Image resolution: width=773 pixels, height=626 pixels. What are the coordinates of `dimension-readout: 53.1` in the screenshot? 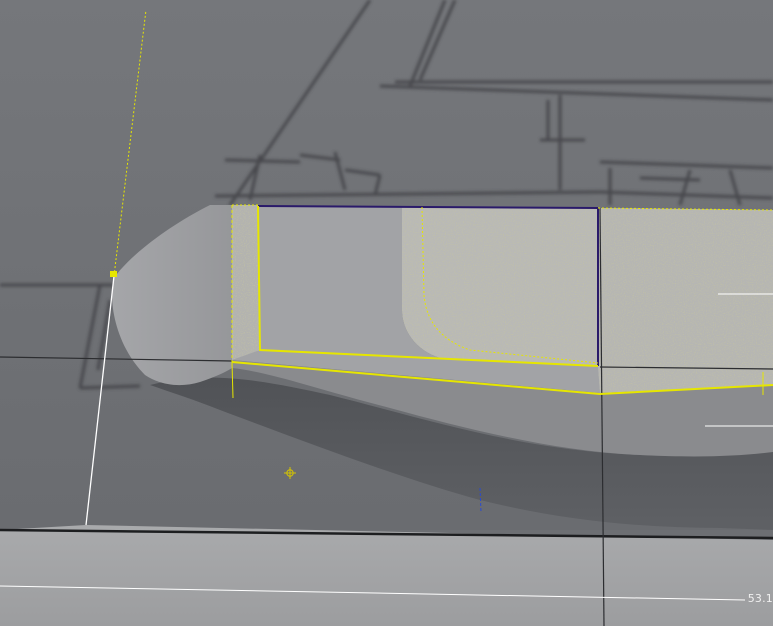 It's located at (760, 598).